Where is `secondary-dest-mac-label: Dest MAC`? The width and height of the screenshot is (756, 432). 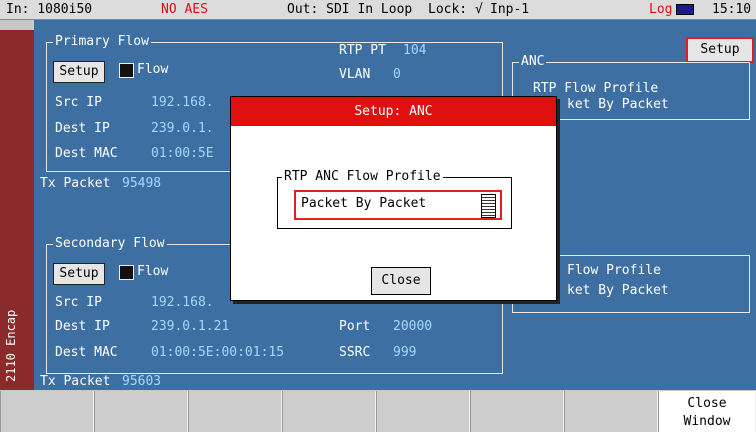 secondary-dest-mac-label: Dest MAC is located at coordinates (86, 352).